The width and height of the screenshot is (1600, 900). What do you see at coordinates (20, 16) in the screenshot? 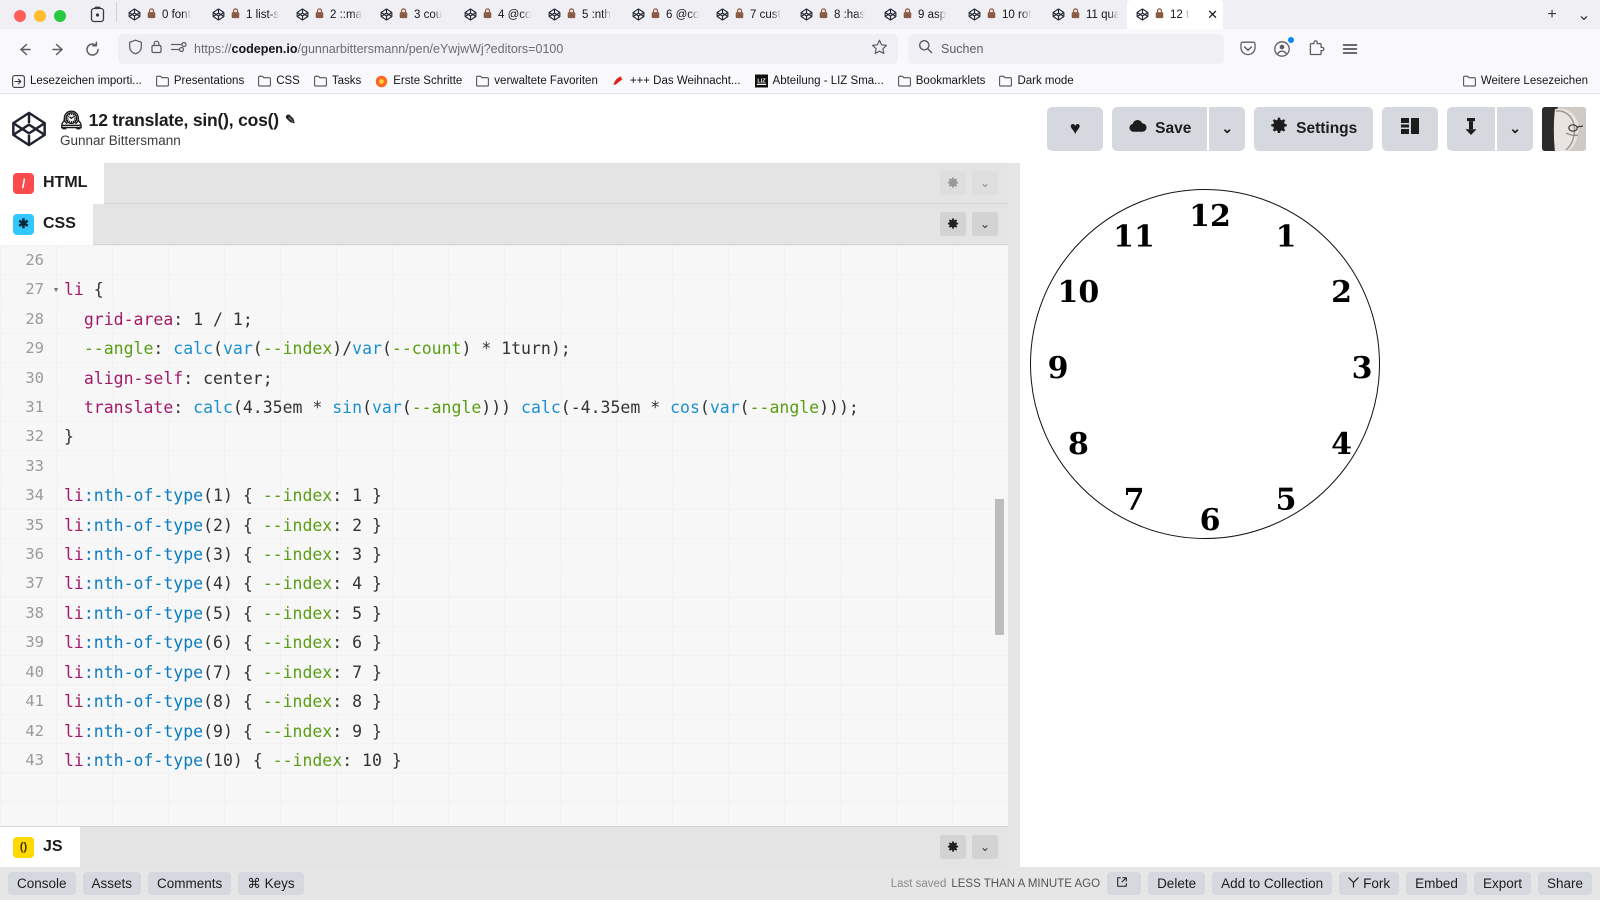
I see `close-window-button` at bounding box center [20, 16].